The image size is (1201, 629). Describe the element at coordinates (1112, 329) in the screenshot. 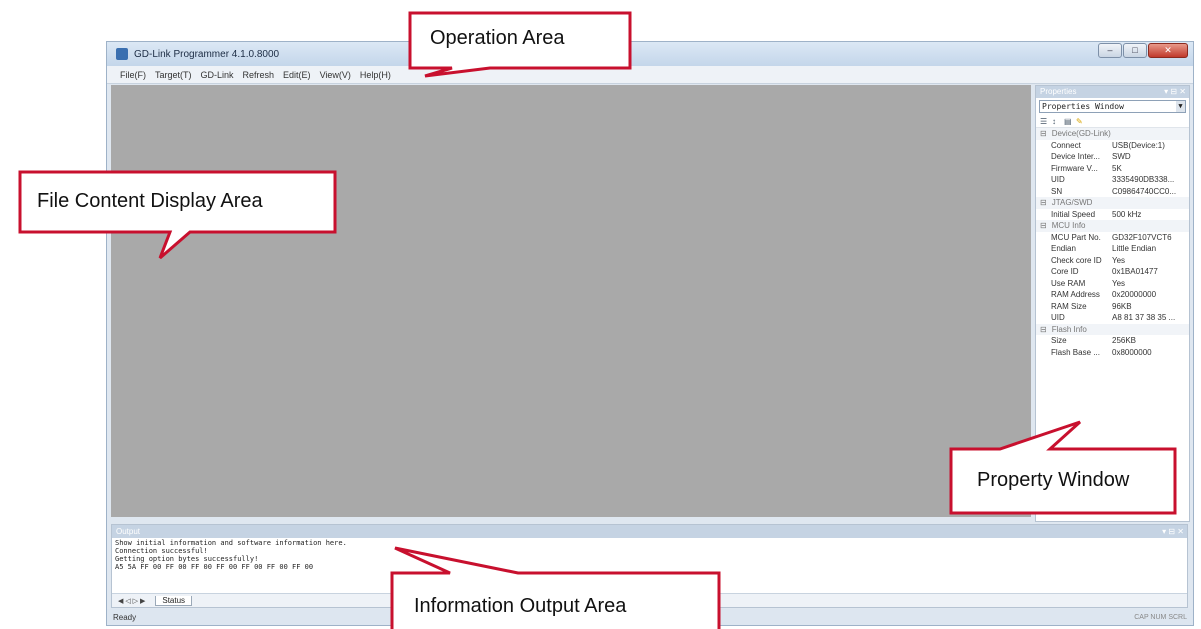

I see `property-category: ⊟ Flash Info` at that location.